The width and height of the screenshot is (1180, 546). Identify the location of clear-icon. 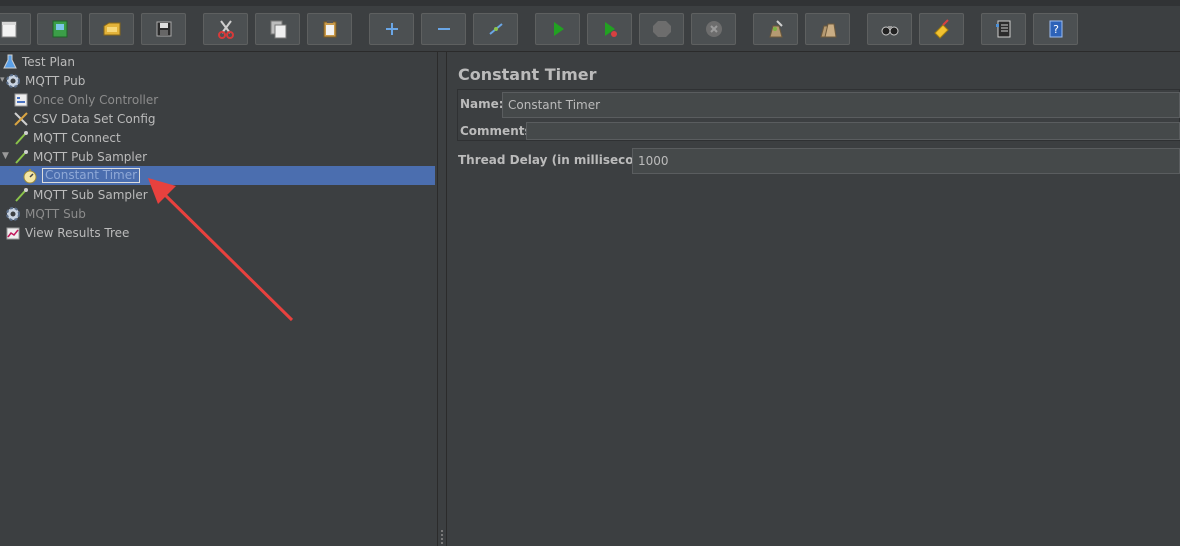
(775, 29).